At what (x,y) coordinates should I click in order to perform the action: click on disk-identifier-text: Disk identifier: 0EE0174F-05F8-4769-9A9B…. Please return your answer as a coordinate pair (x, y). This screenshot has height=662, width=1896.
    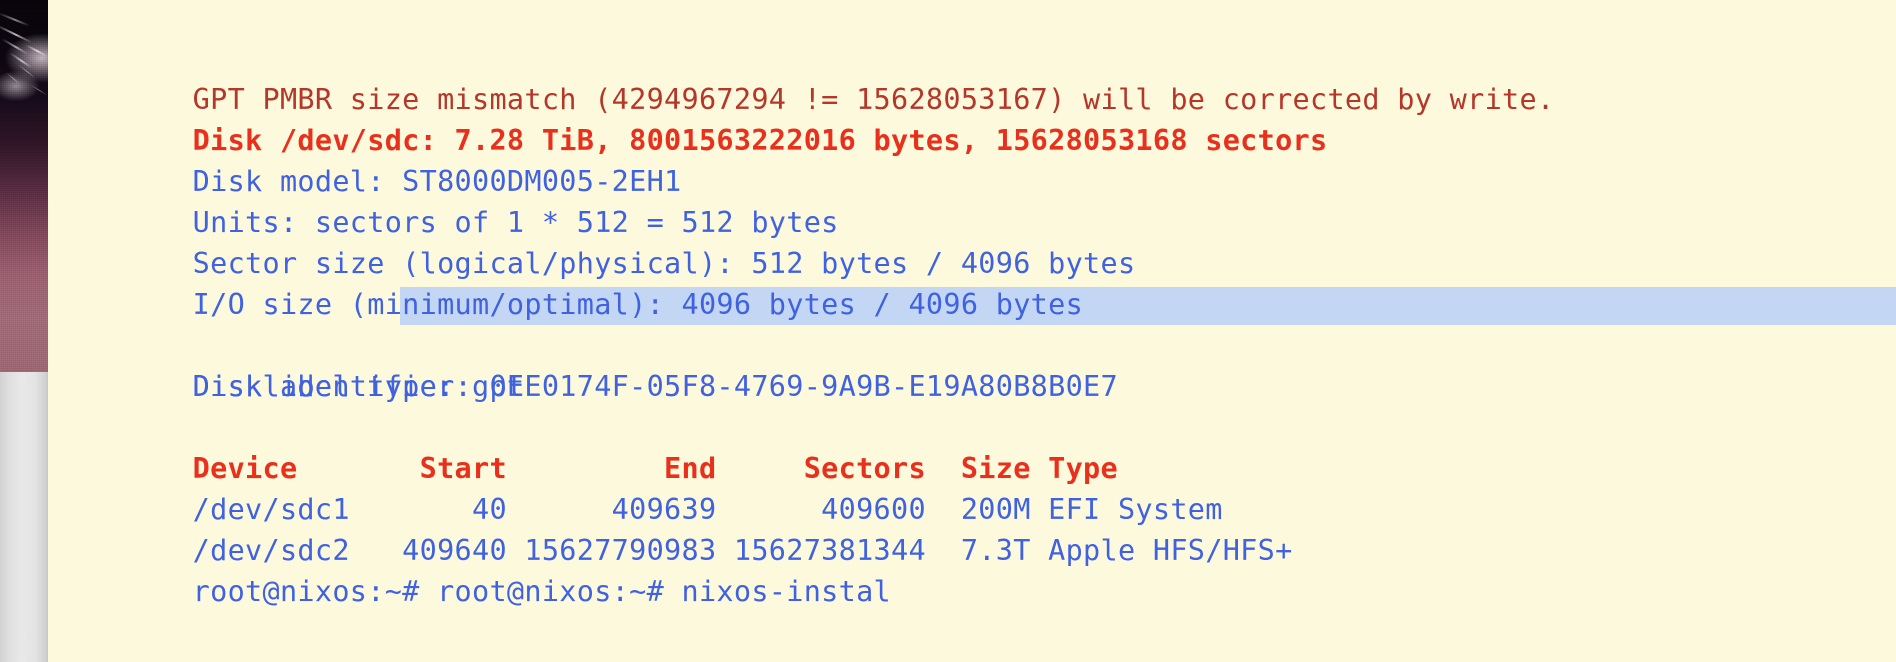
    Looking at the image, I should click on (655, 386).